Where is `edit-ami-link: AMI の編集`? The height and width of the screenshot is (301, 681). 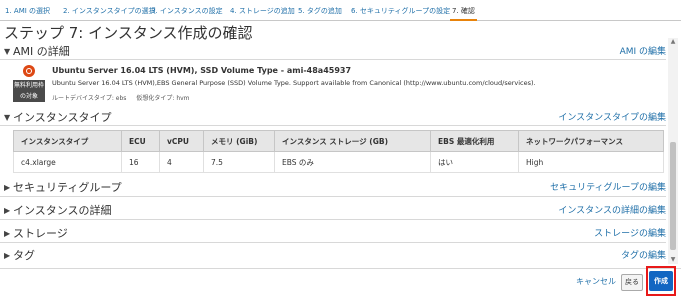
edit-ami-link: AMI の編集 is located at coordinates (643, 52).